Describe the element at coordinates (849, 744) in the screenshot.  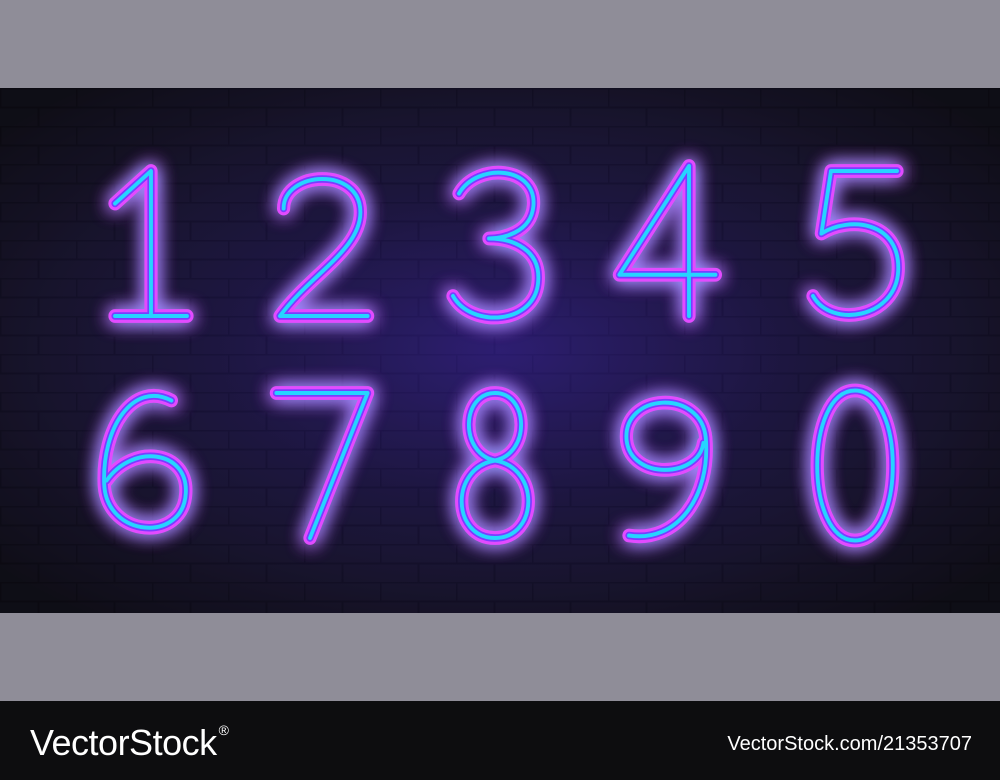
I see `image-id: VectorStock.com/21353707` at that location.